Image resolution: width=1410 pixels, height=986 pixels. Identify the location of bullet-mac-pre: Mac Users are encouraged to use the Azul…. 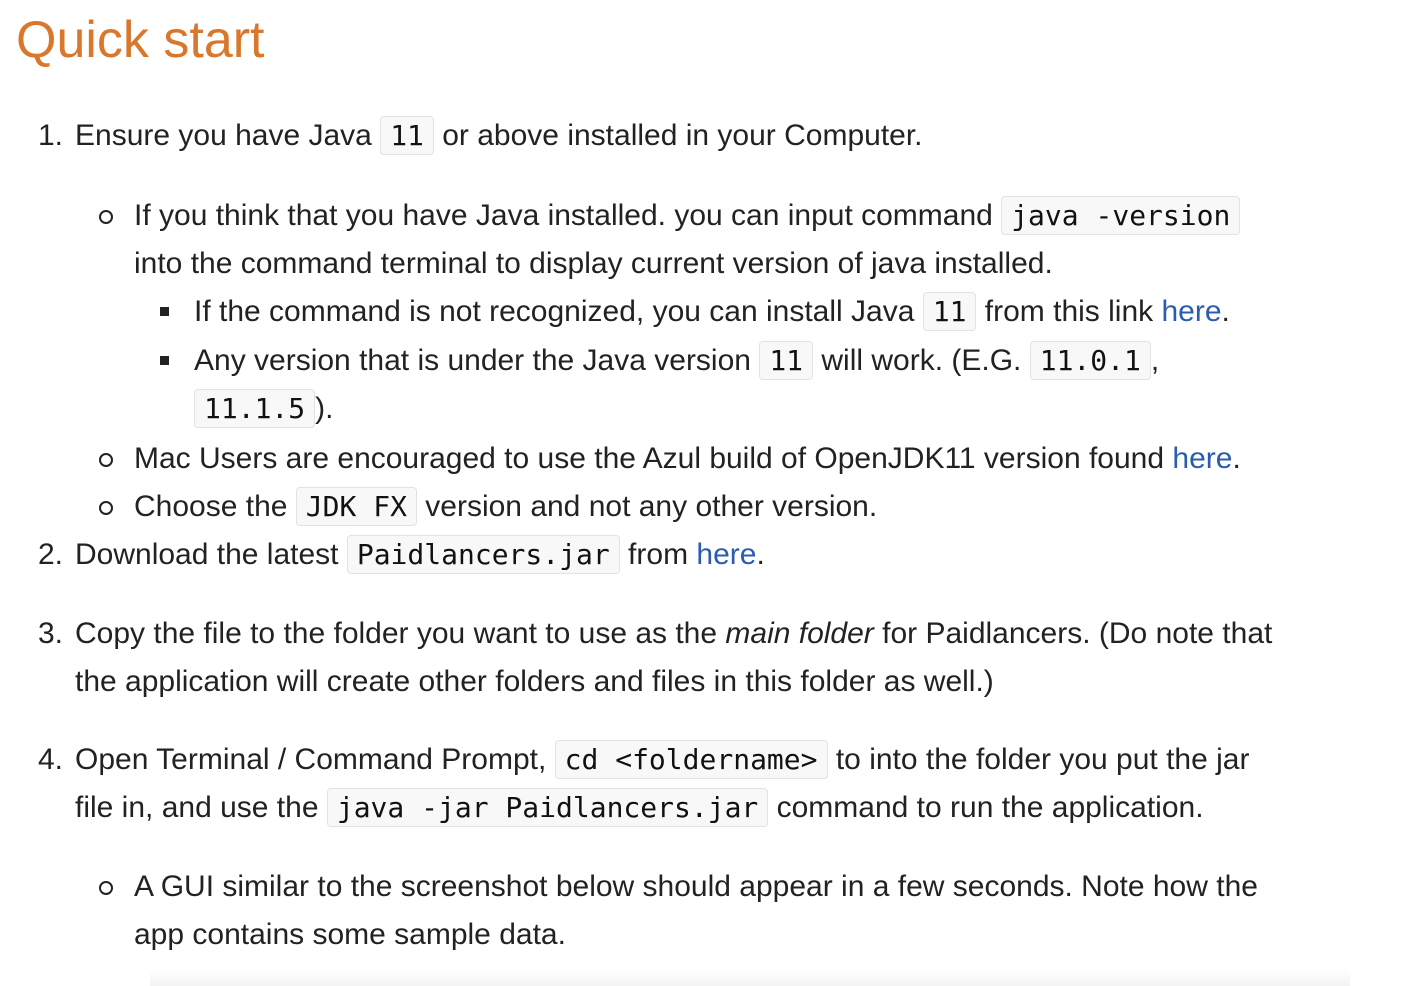
(653, 458).